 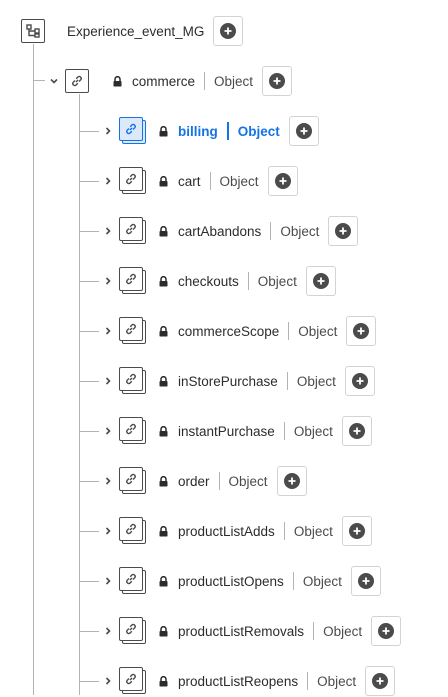 I want to click on add-field-button-inStorePurchase, so click(x=359, y=381).